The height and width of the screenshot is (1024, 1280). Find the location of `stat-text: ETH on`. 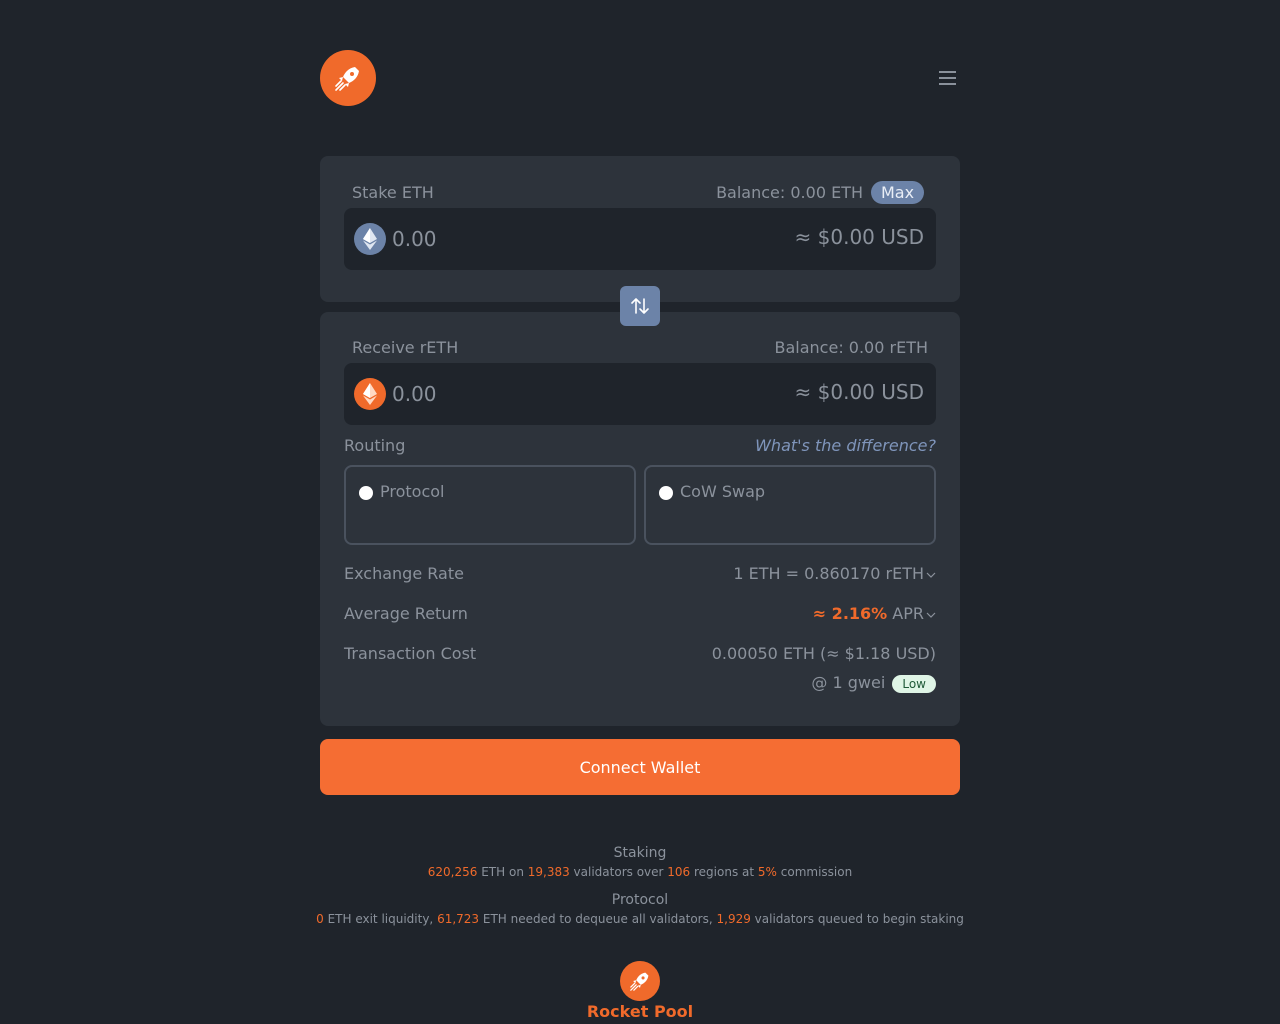

stat-text: ETH on is located at coordinates (502, 872).